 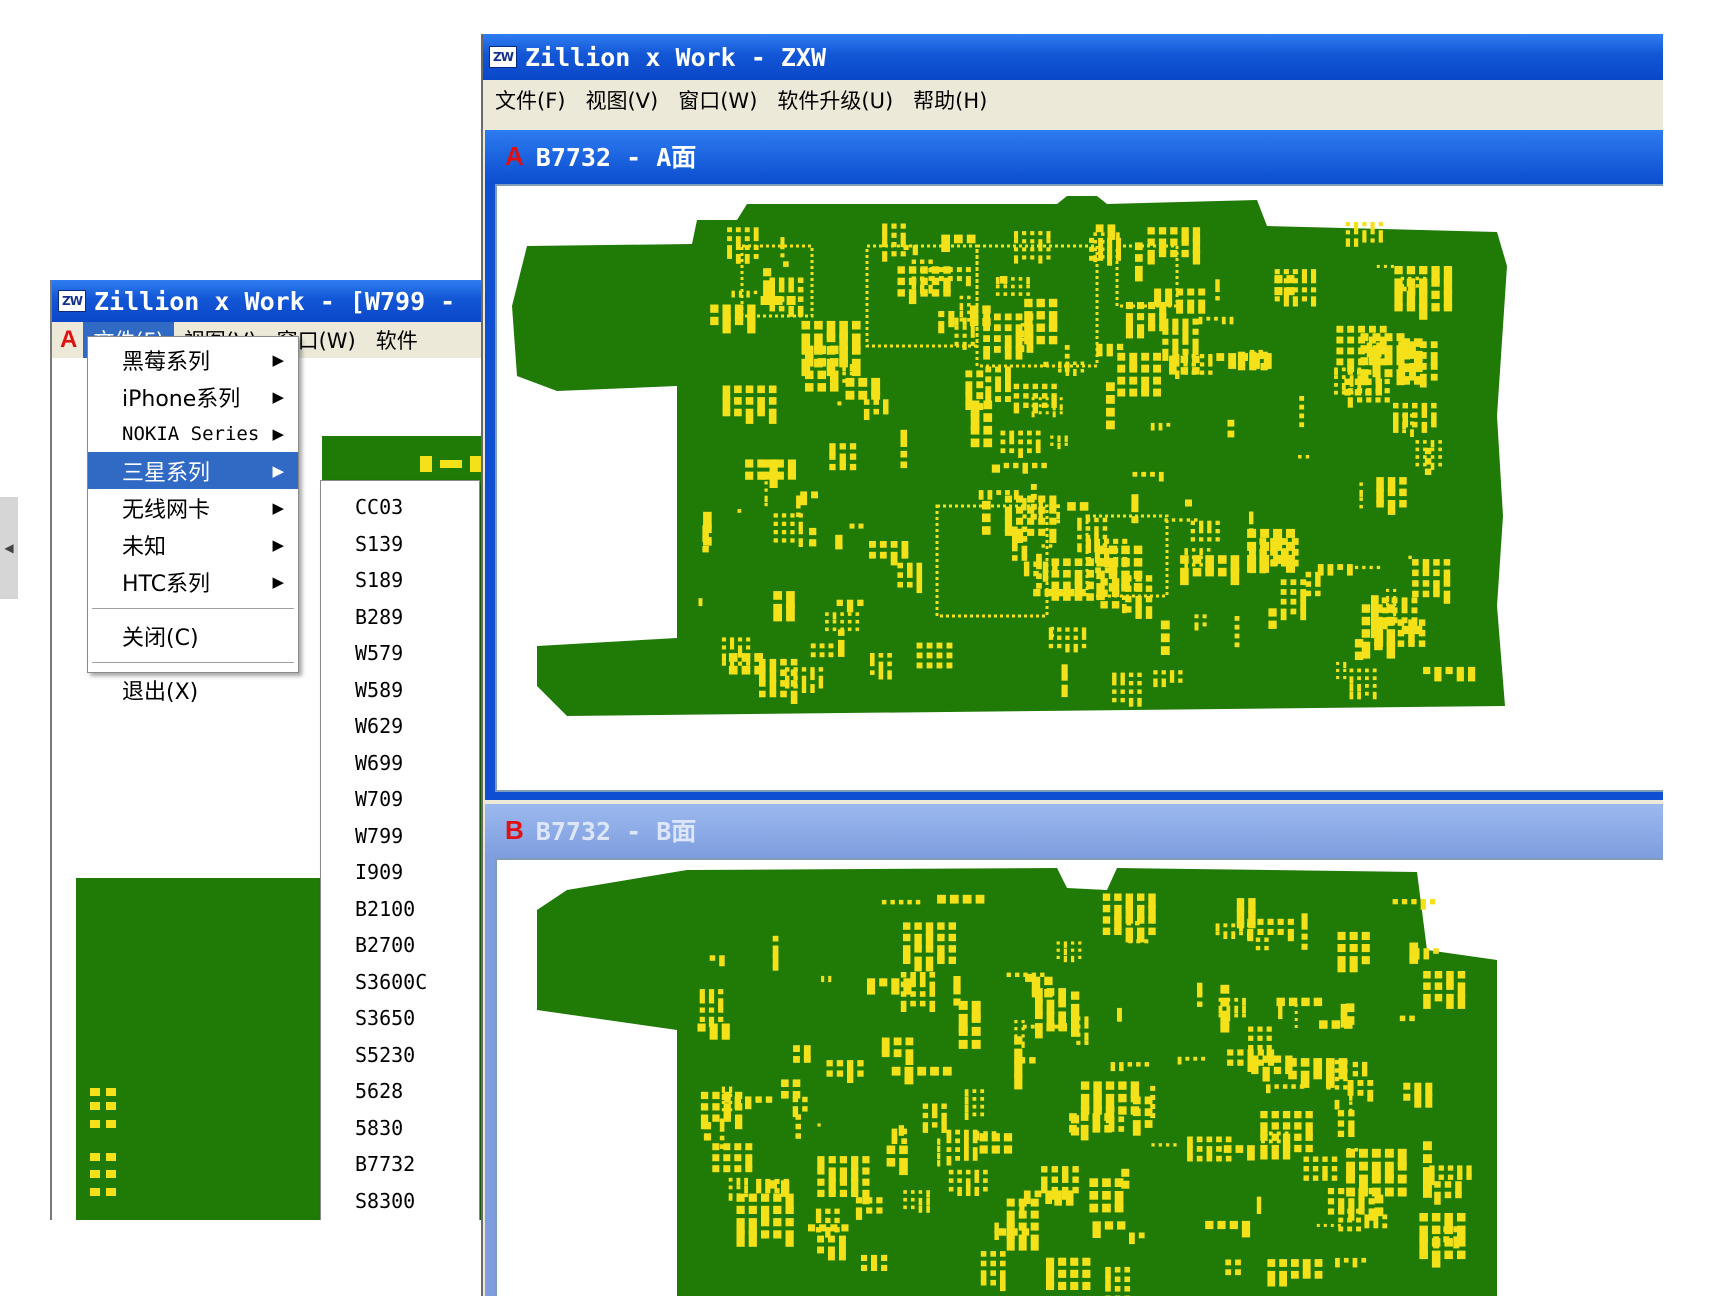 What do you see at coordinates (400, 836) in the screenshot?
I see `submenu-item-model: W799` at bounding box center [400, 836].